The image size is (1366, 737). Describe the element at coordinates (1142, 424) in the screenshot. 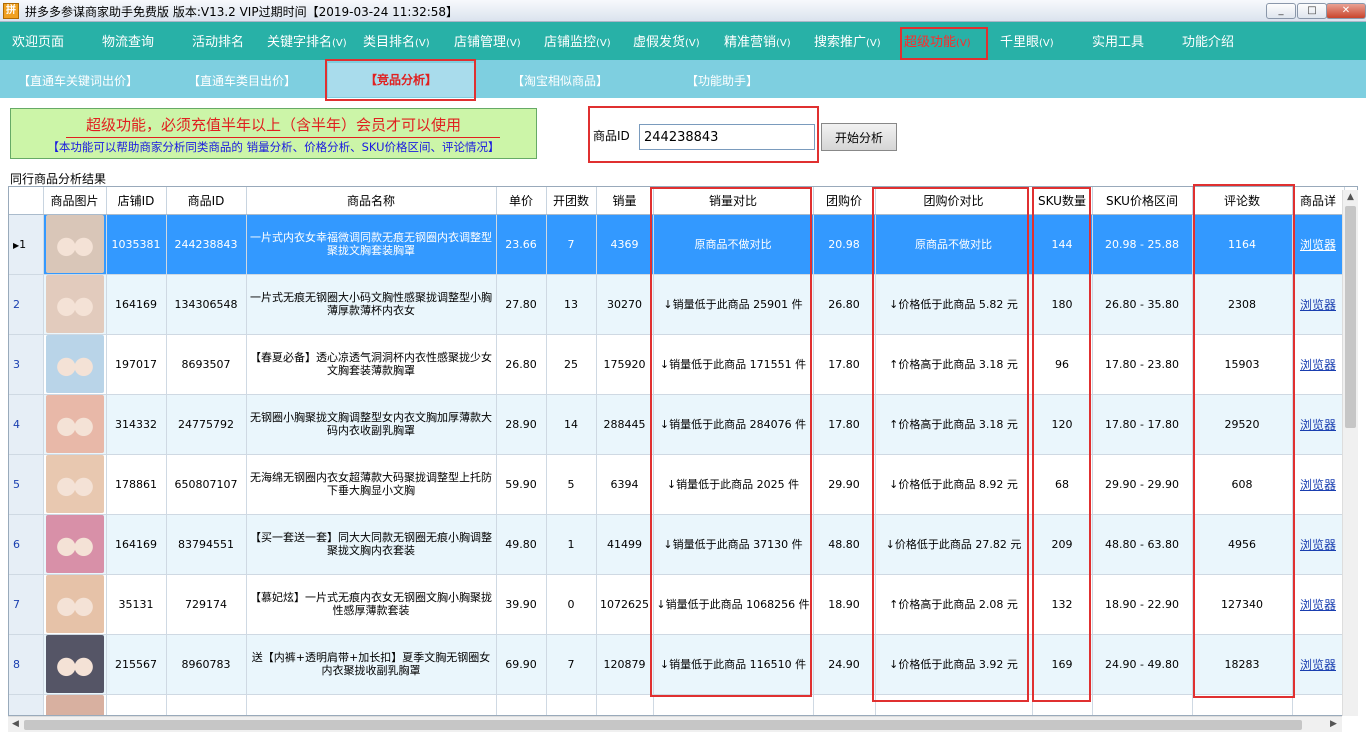

I see `cell-sku-range: 17.80 - 17.80` at that location.